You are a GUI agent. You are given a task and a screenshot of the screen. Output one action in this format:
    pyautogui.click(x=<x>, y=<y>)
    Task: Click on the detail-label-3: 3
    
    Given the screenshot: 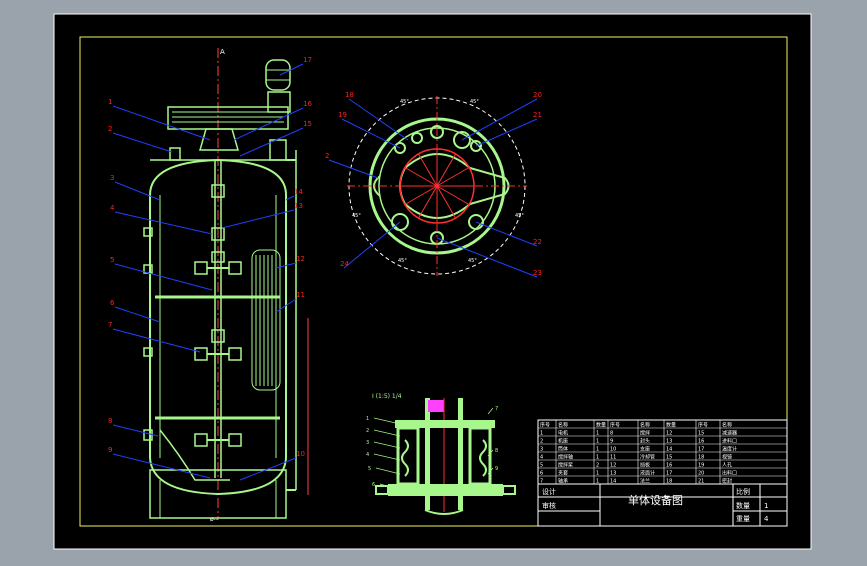 What is the action you would take?
    pyautogui.click(x=367, y=443)
    